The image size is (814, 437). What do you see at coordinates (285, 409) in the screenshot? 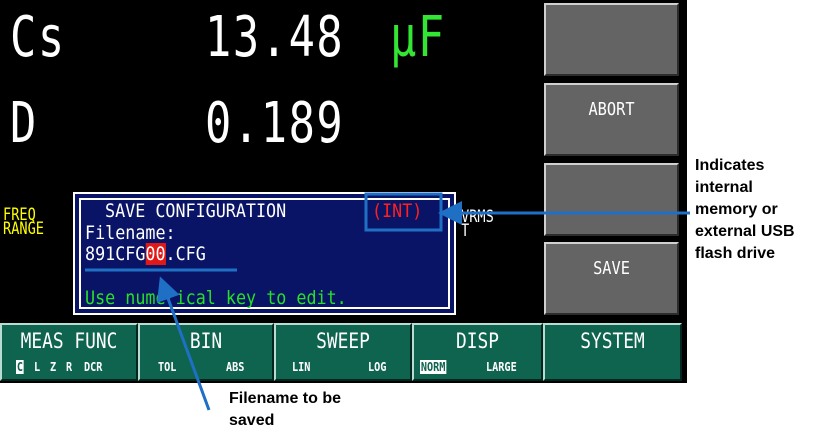
I see `filename-annotation-text: Filename to be saved` at bounding box center [285, 409].